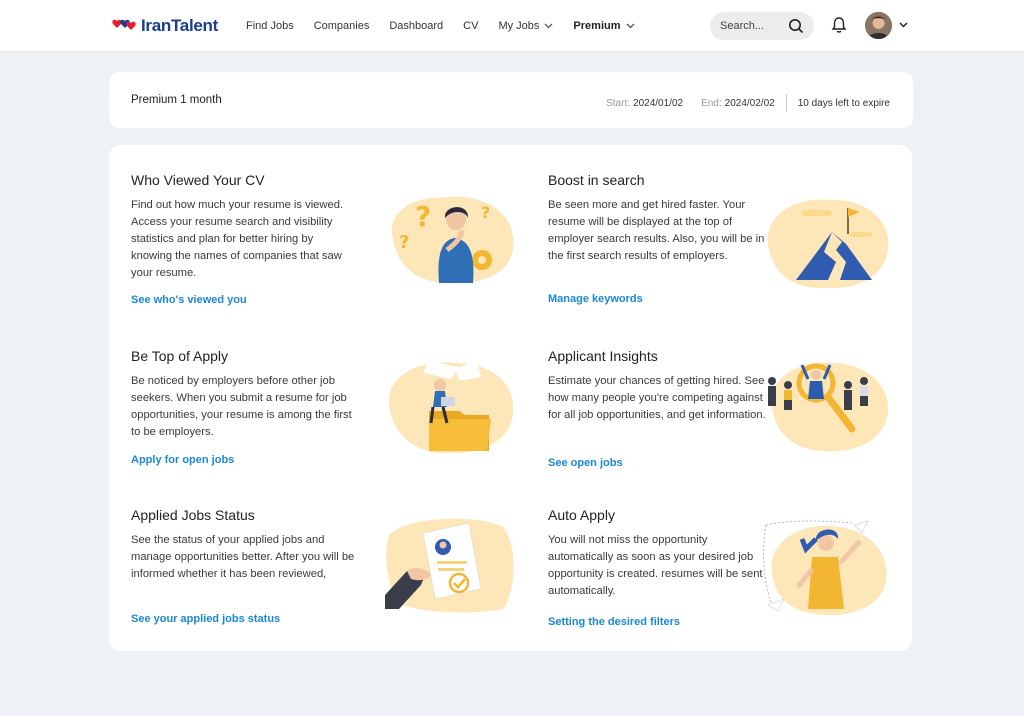  I want to click on logo-text: IranTalent, so click(179, 25).